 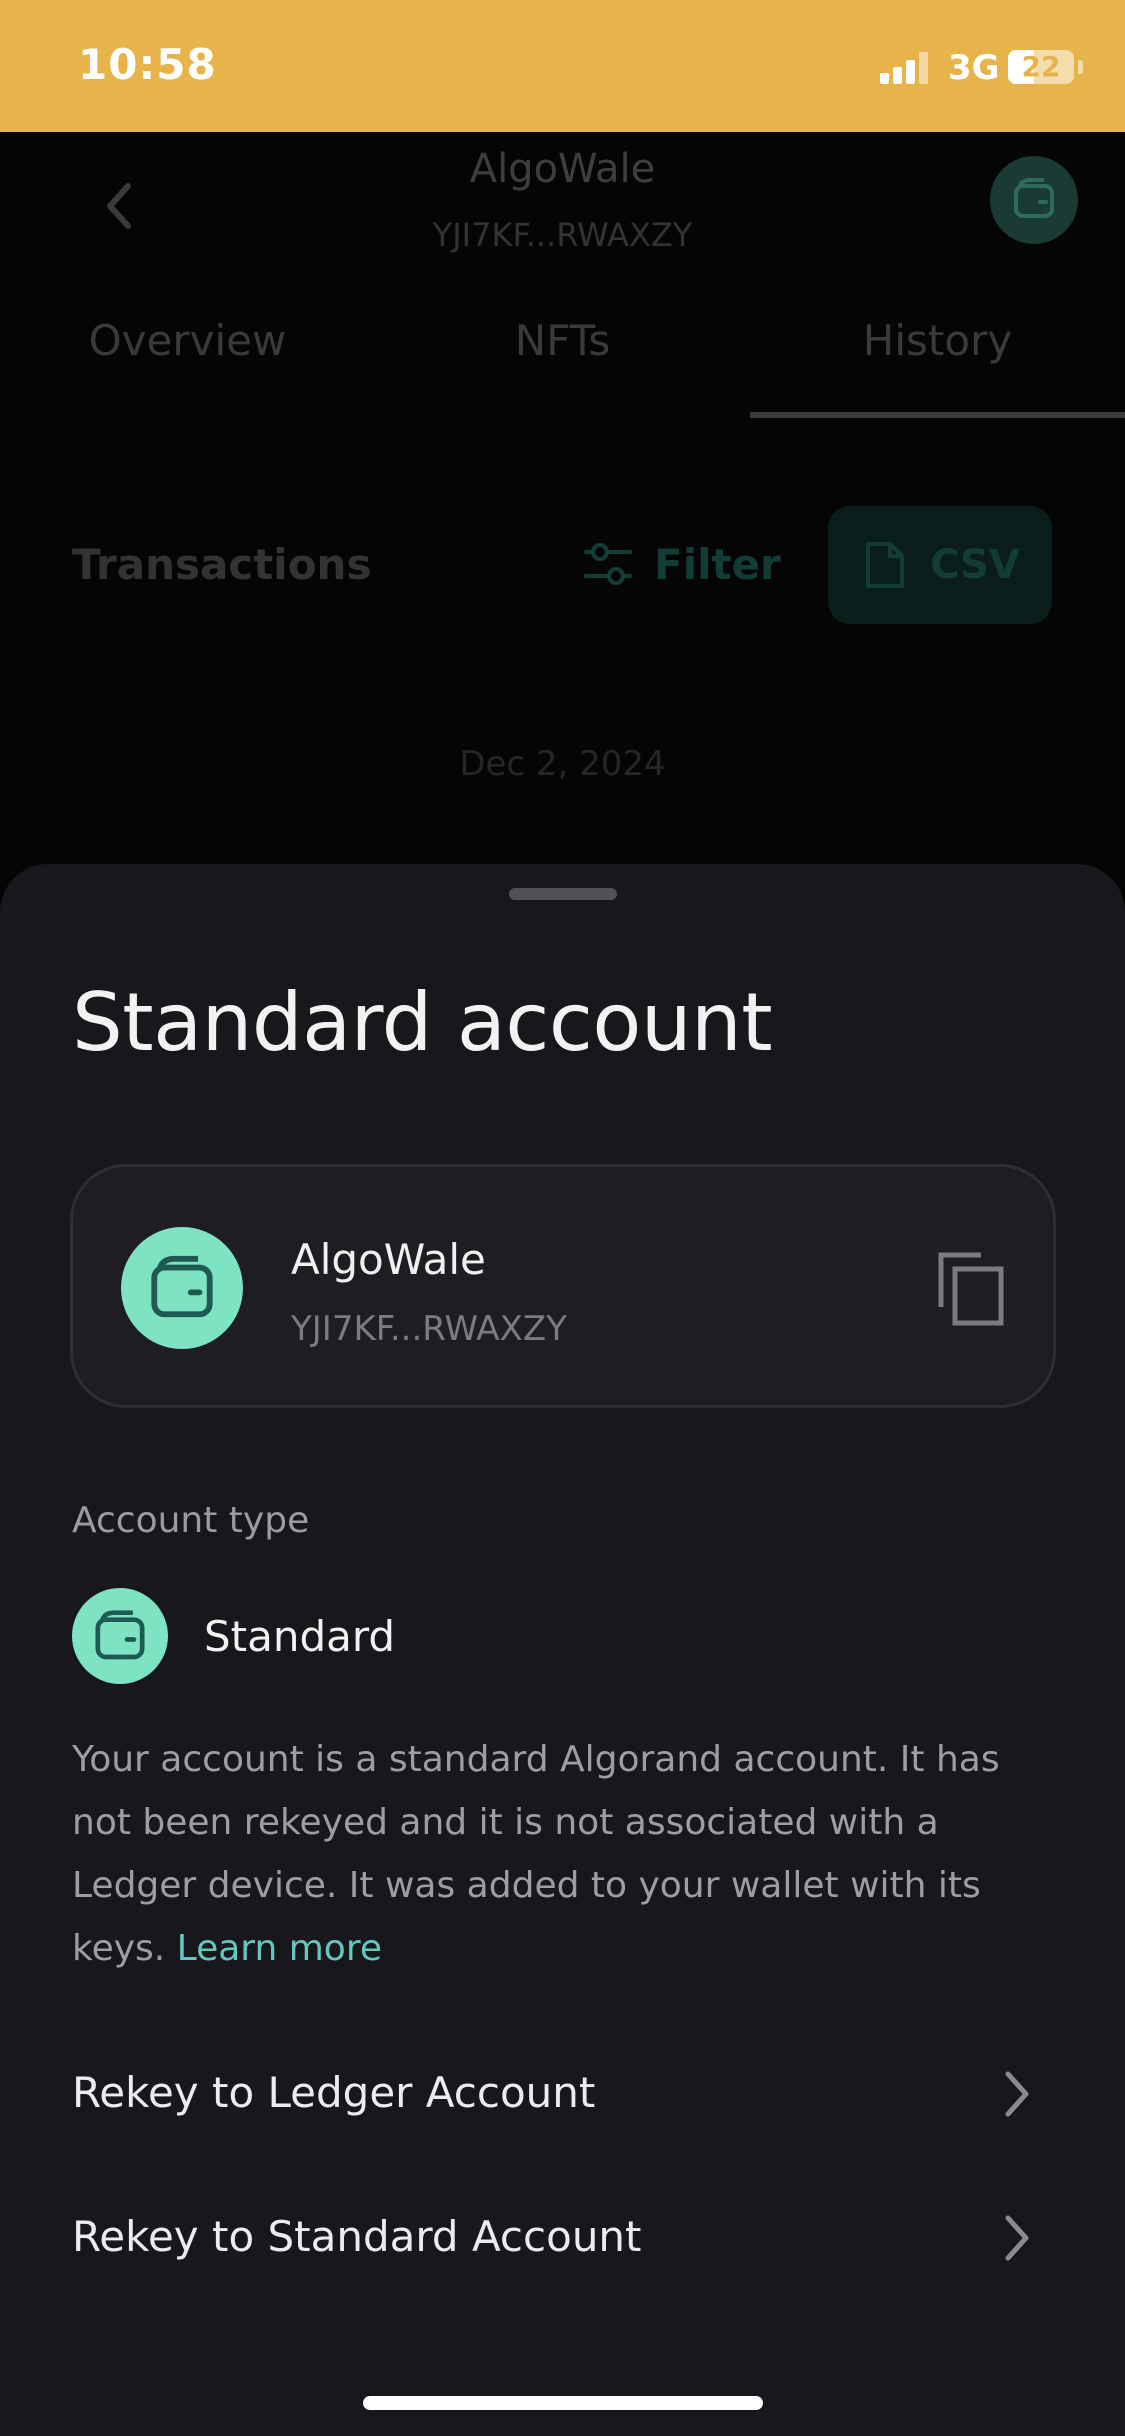 I want to click on csv-label: CSV, so click(x=975, y=565).